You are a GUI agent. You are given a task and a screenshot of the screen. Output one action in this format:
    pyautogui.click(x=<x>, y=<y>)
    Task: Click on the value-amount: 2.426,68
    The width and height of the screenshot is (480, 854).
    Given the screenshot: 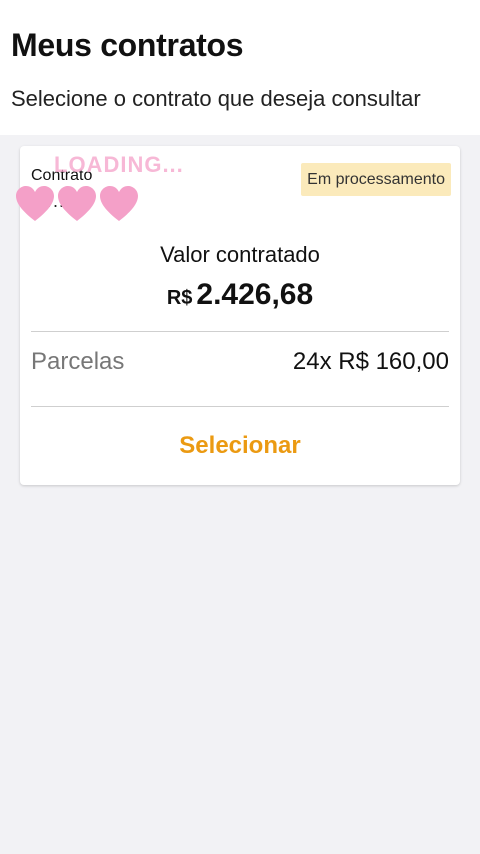 What is the action you would take?
    pyautogui.click(x=255, y=294)
    